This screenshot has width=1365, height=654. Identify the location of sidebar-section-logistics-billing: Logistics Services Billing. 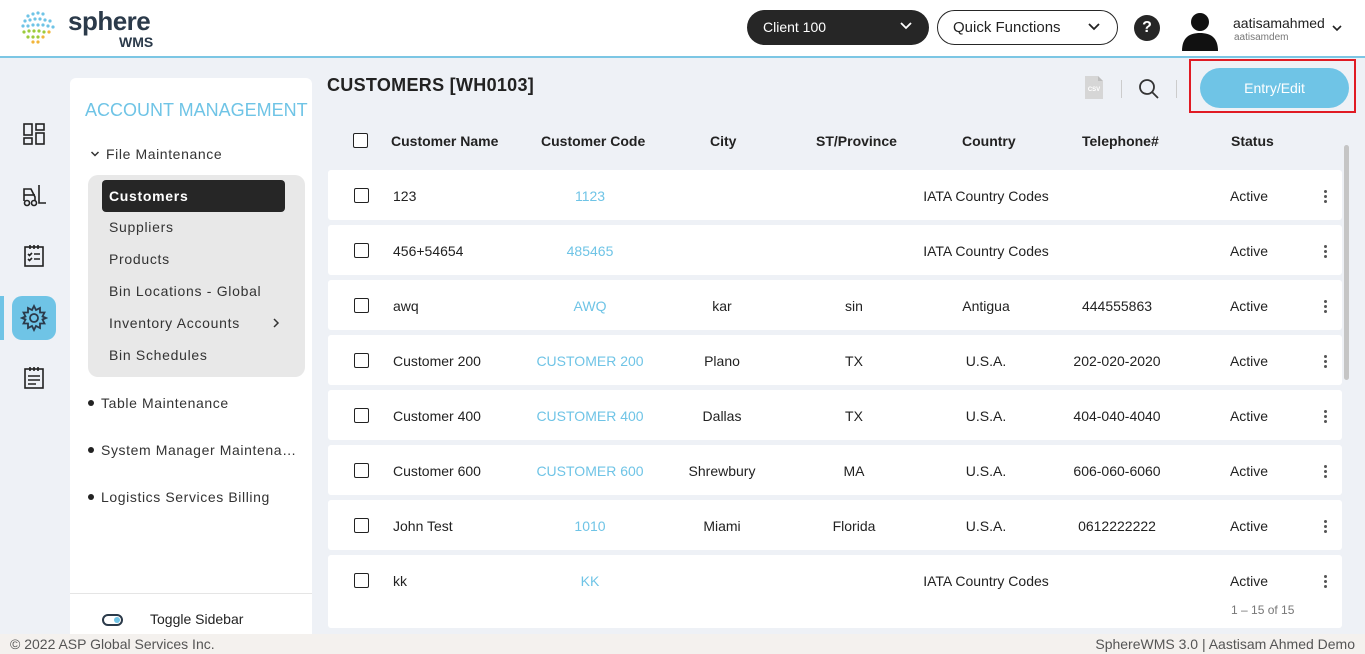
(195, 497).